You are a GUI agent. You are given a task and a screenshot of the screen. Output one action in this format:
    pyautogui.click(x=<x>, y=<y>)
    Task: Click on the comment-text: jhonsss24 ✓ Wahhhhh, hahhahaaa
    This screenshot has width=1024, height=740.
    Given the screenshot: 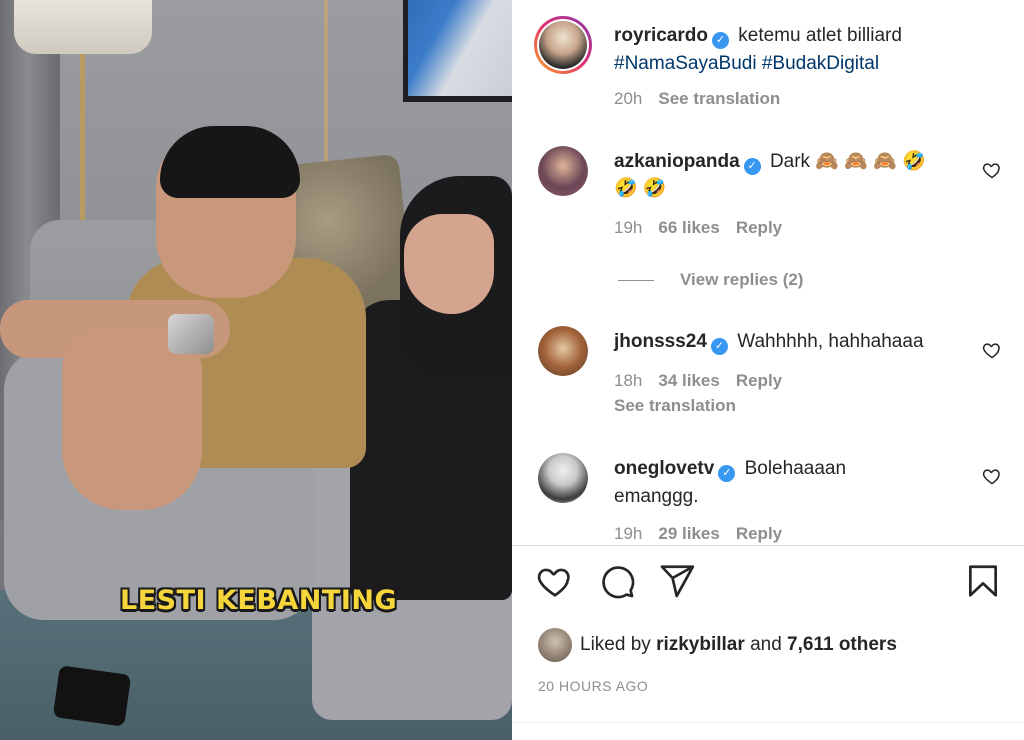 What is the action you would take?
    pyautogui.click(x=769, y=341)
    